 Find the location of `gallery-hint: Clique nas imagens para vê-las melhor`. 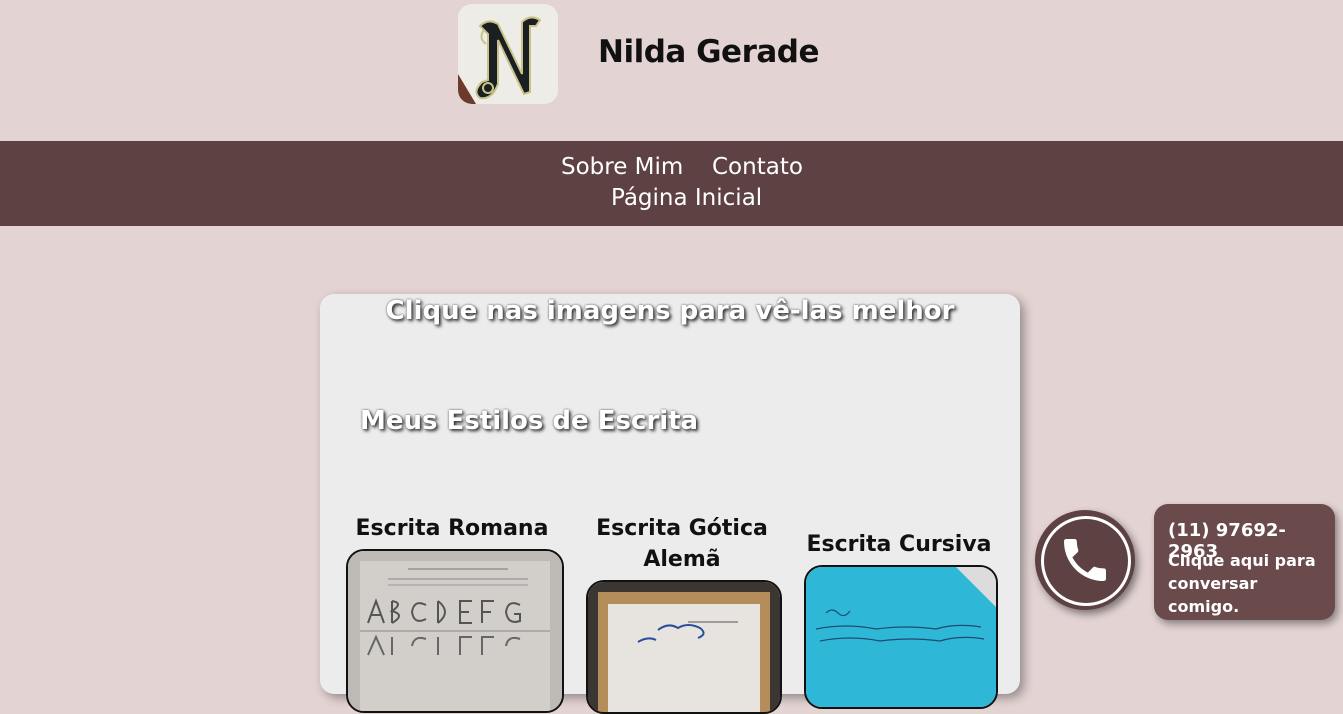

gallery-hint: Clique nas imagens para vê-las melhor is located at coordinates (670, 311).